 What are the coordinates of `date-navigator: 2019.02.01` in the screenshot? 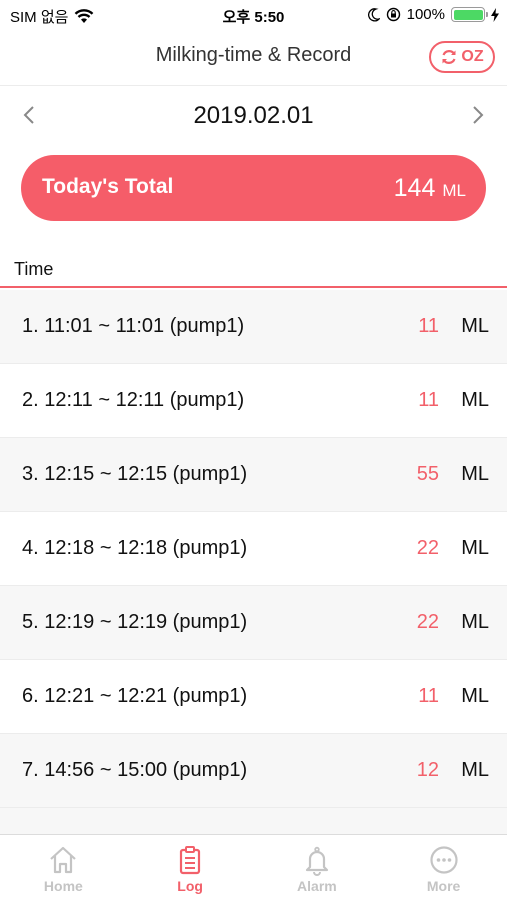 It's located at (253, 115).